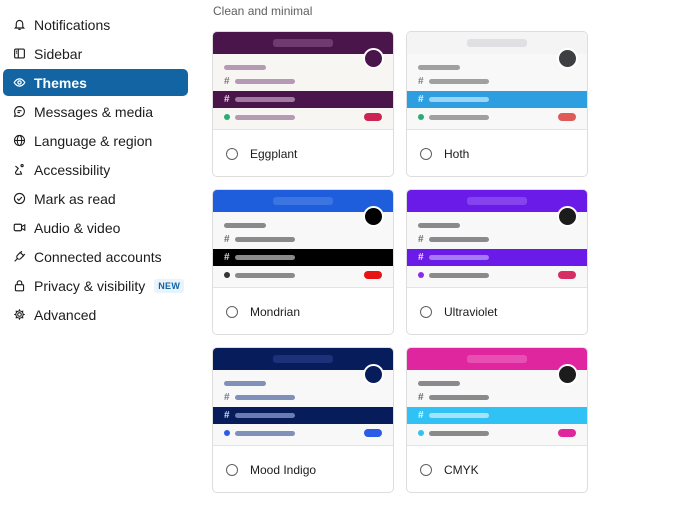 The image size is (676, 510). What do you see at coordinates (90, 285) in the screenshot?
I see `sidebar-item-label: Privacy & visibility` at bounding box center [90, 285].